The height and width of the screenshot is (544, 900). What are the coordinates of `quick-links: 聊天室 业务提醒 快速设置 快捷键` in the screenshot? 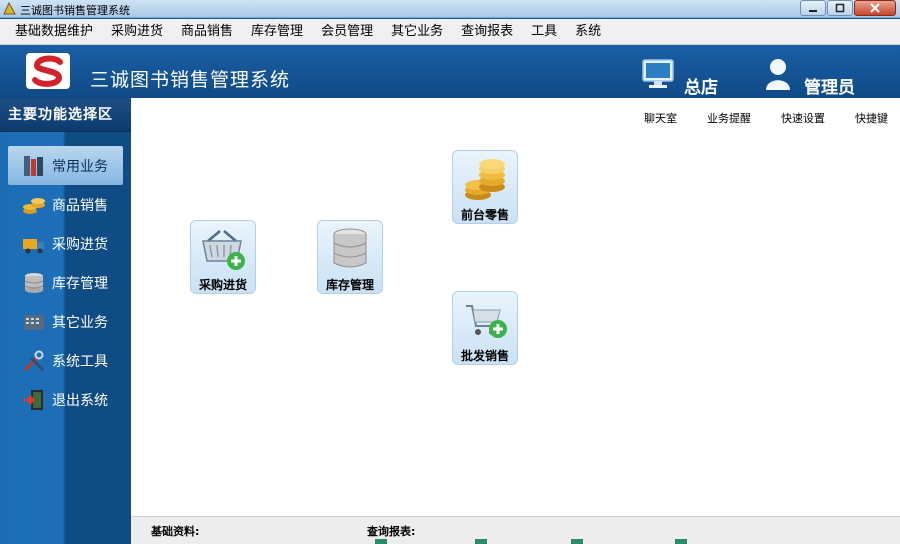 It's located at (766, 118).